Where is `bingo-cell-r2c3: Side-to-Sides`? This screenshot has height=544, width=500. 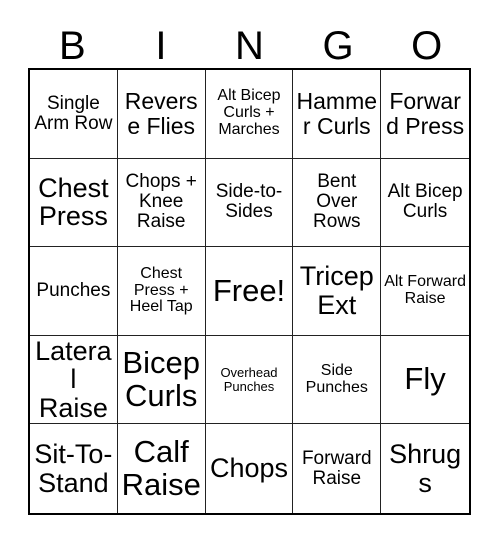 bingo-cell-r2c3: Side-to-Sides is located at coordinates (249, 203).